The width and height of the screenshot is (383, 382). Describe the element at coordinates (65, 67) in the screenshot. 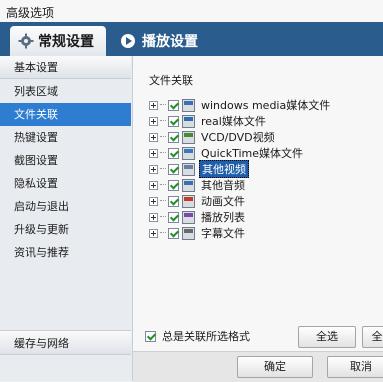

I see `sidebar-item-basic-settings: 基本设置` at that location.